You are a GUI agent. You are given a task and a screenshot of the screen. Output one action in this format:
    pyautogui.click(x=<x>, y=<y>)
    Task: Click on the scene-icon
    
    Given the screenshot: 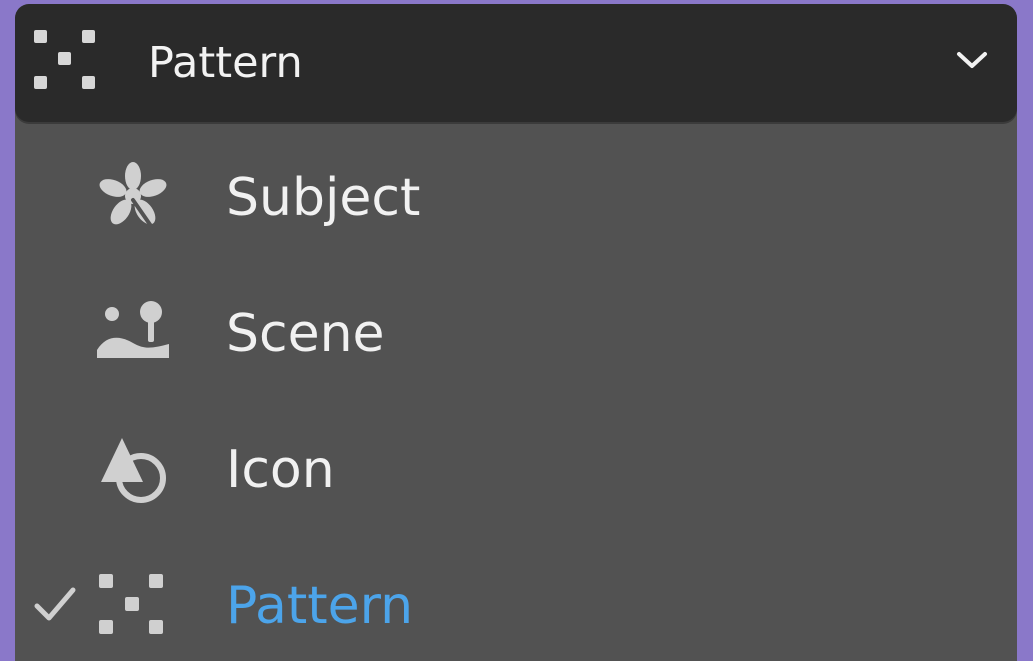 What is the action you would take?
    pyautogui.click(x=133, y=329)
    